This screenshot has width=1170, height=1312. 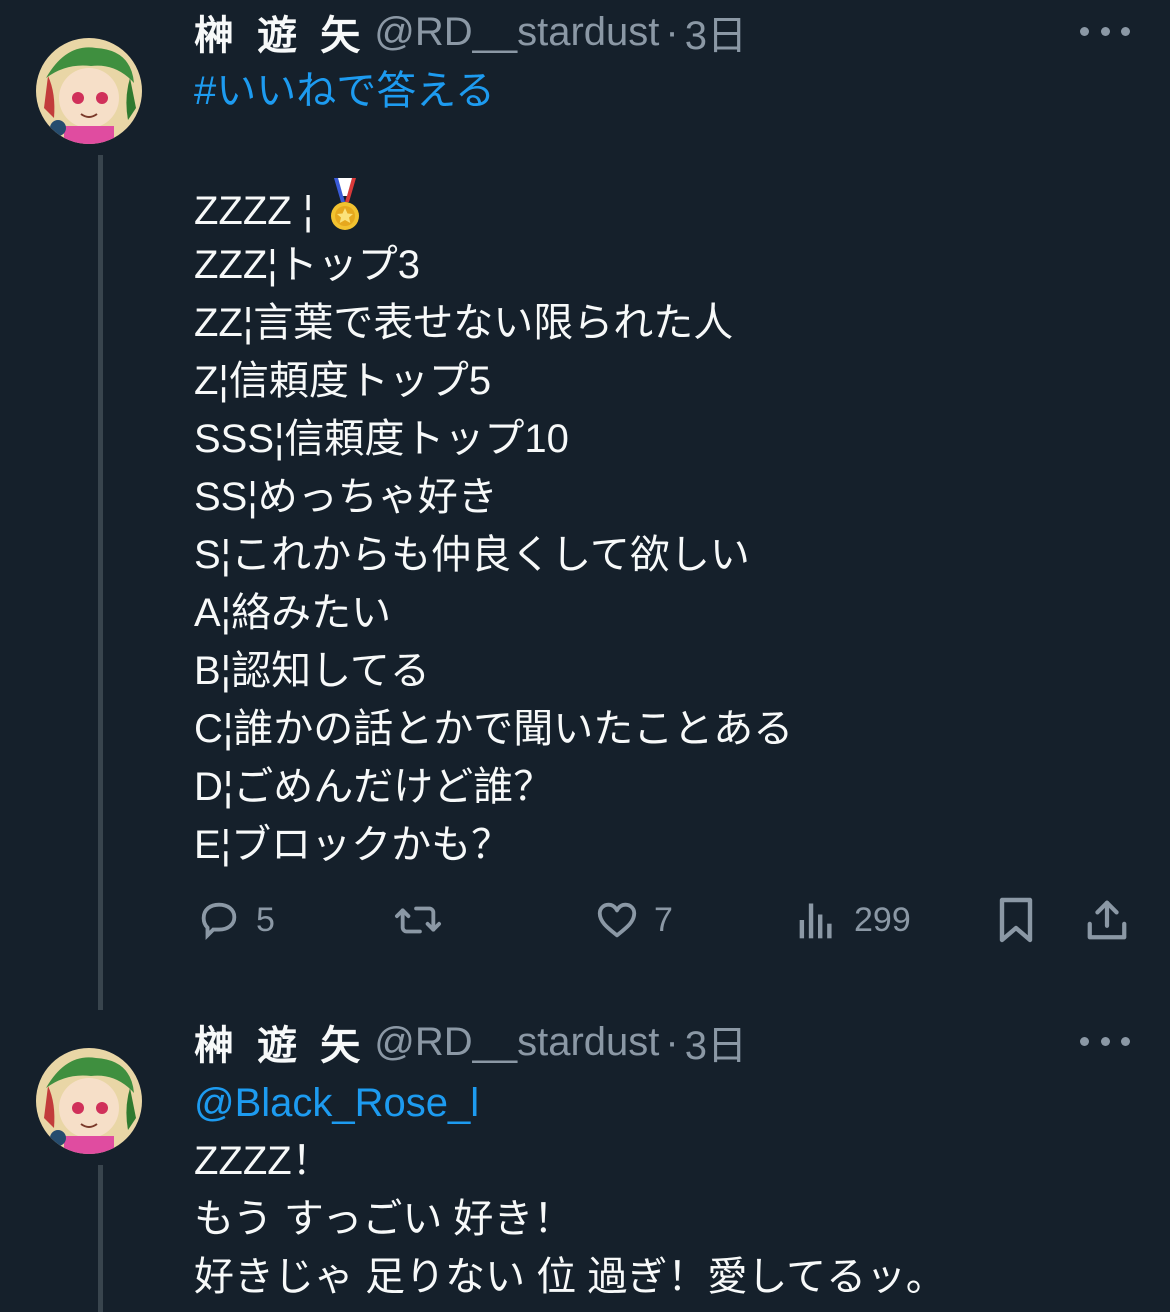 What do you see at coordinates (585, 920) in the screenshot?
I see `action-bar: 5 7 299` at bounding box center [585, 920].